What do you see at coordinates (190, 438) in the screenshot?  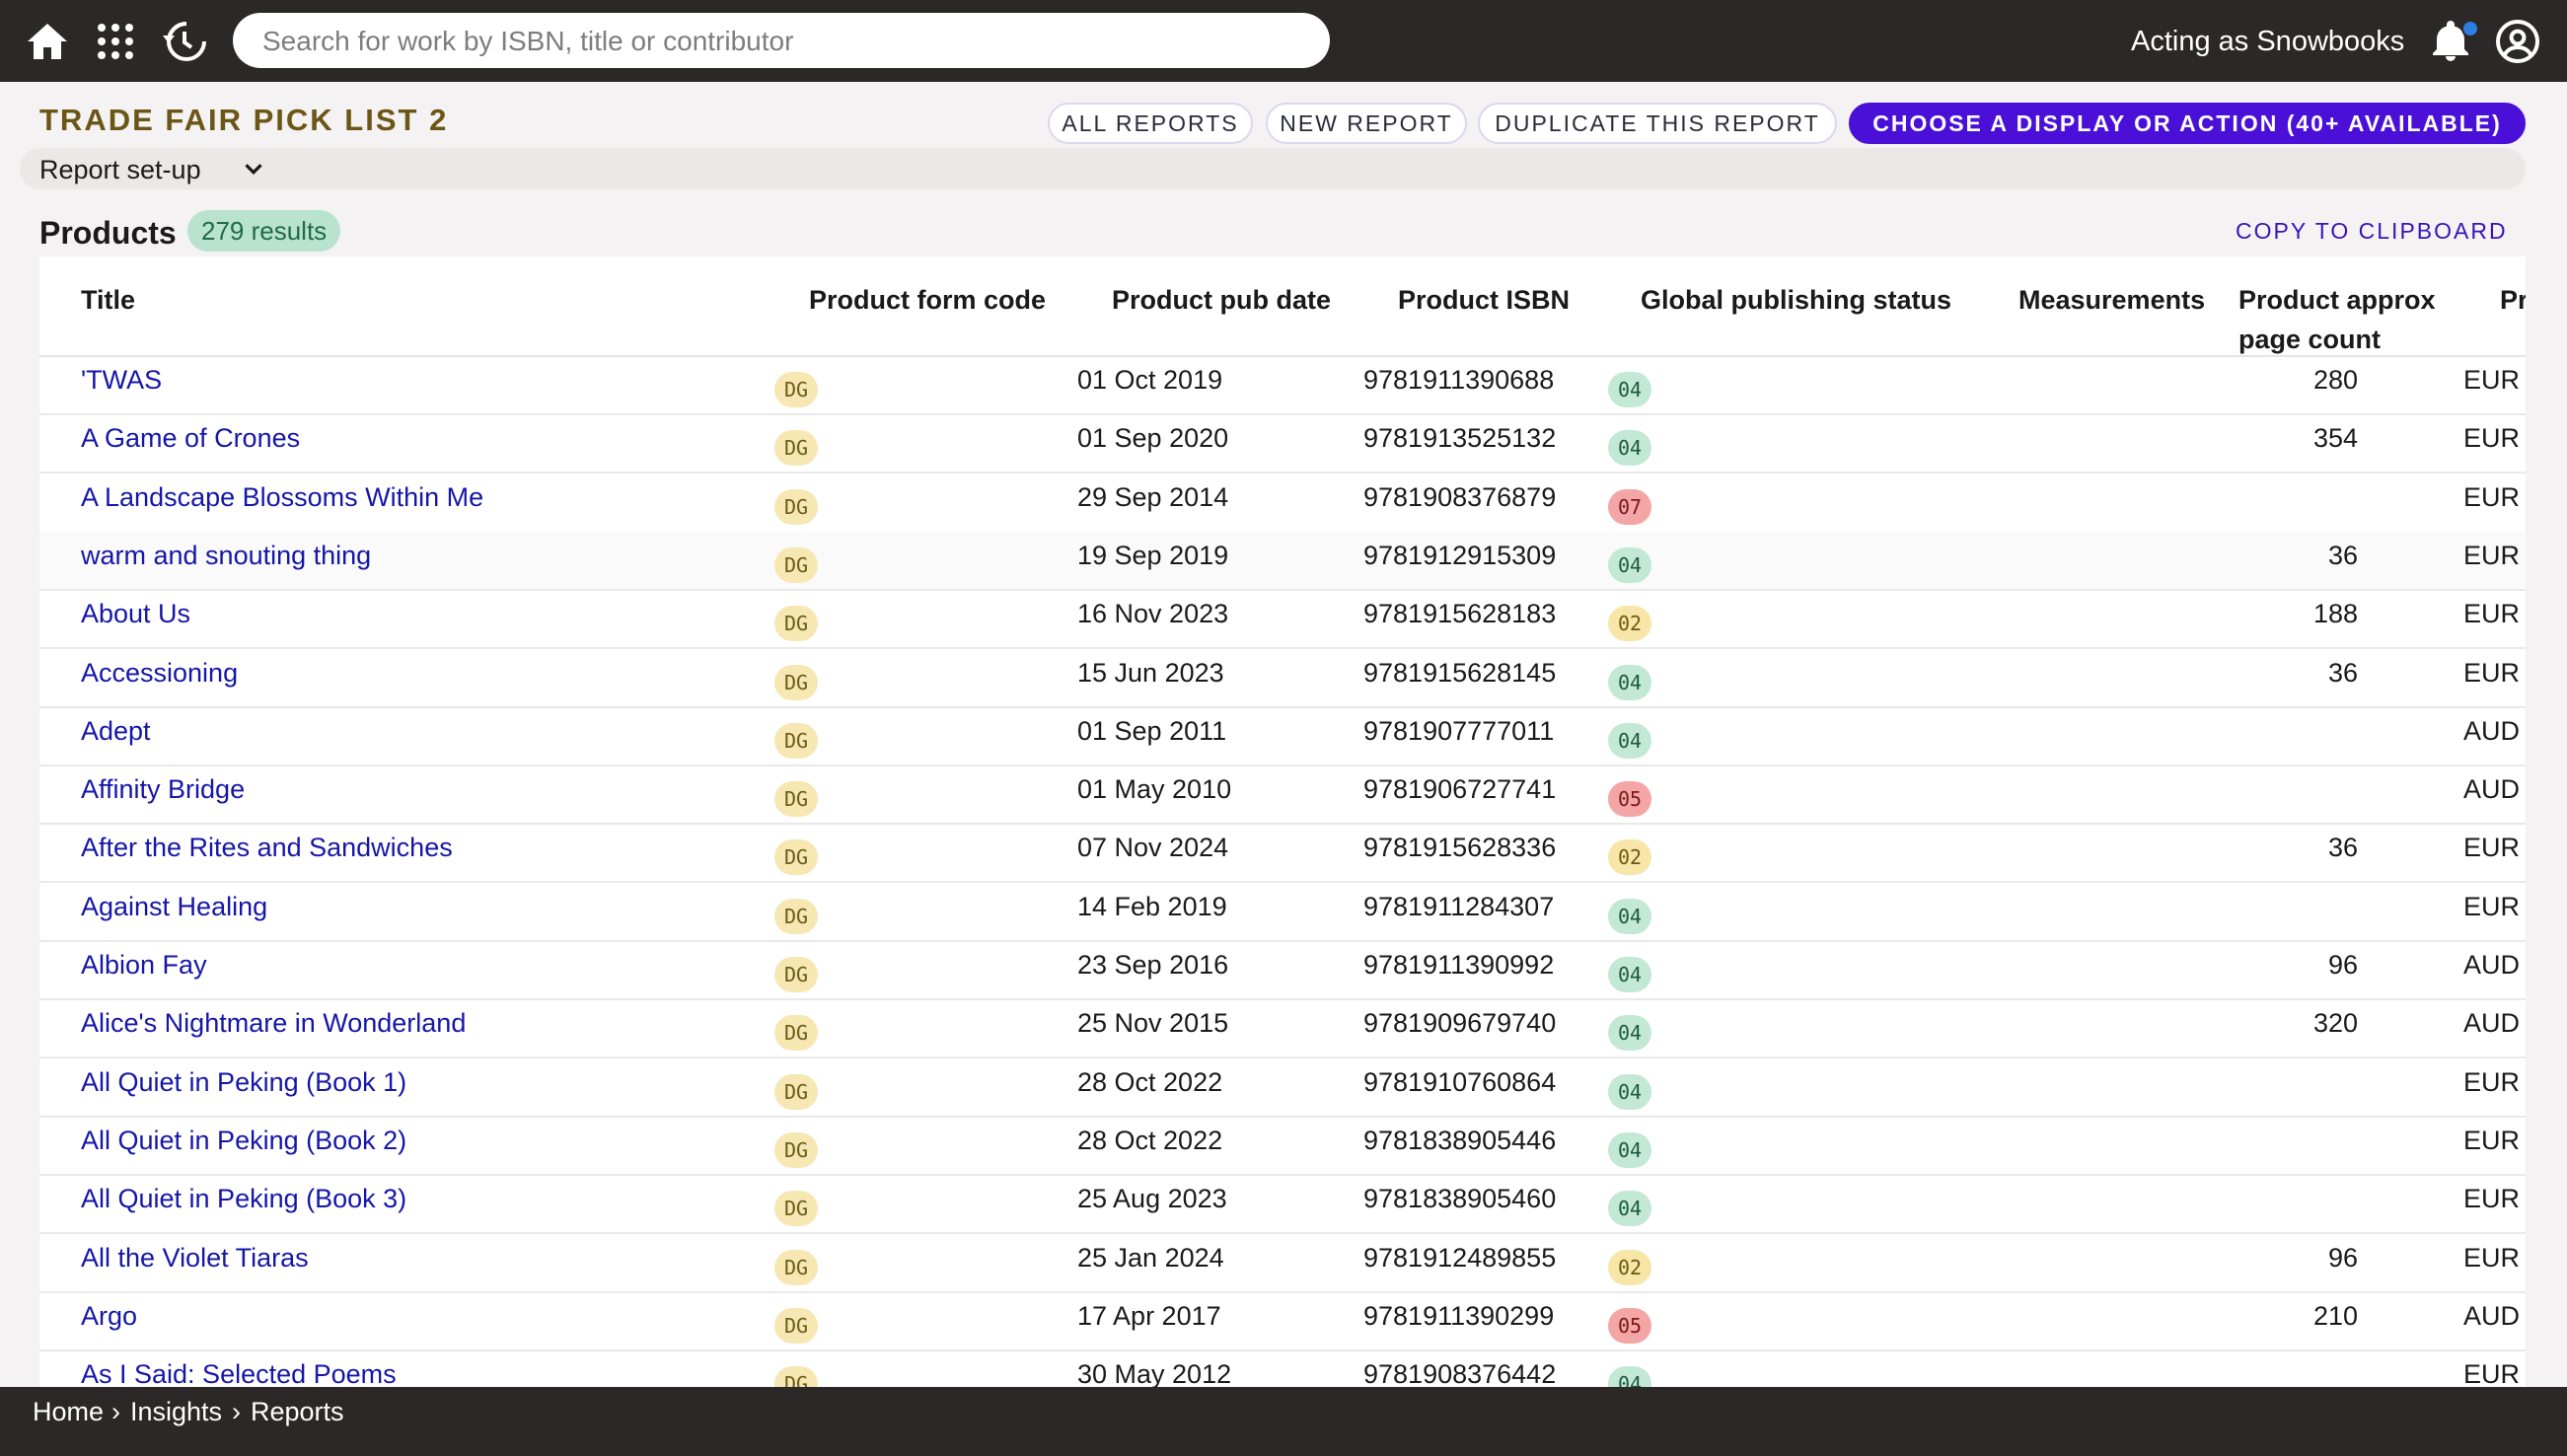 I see `product-title-link: A Game of Crones` at bounding box center [190, 438].